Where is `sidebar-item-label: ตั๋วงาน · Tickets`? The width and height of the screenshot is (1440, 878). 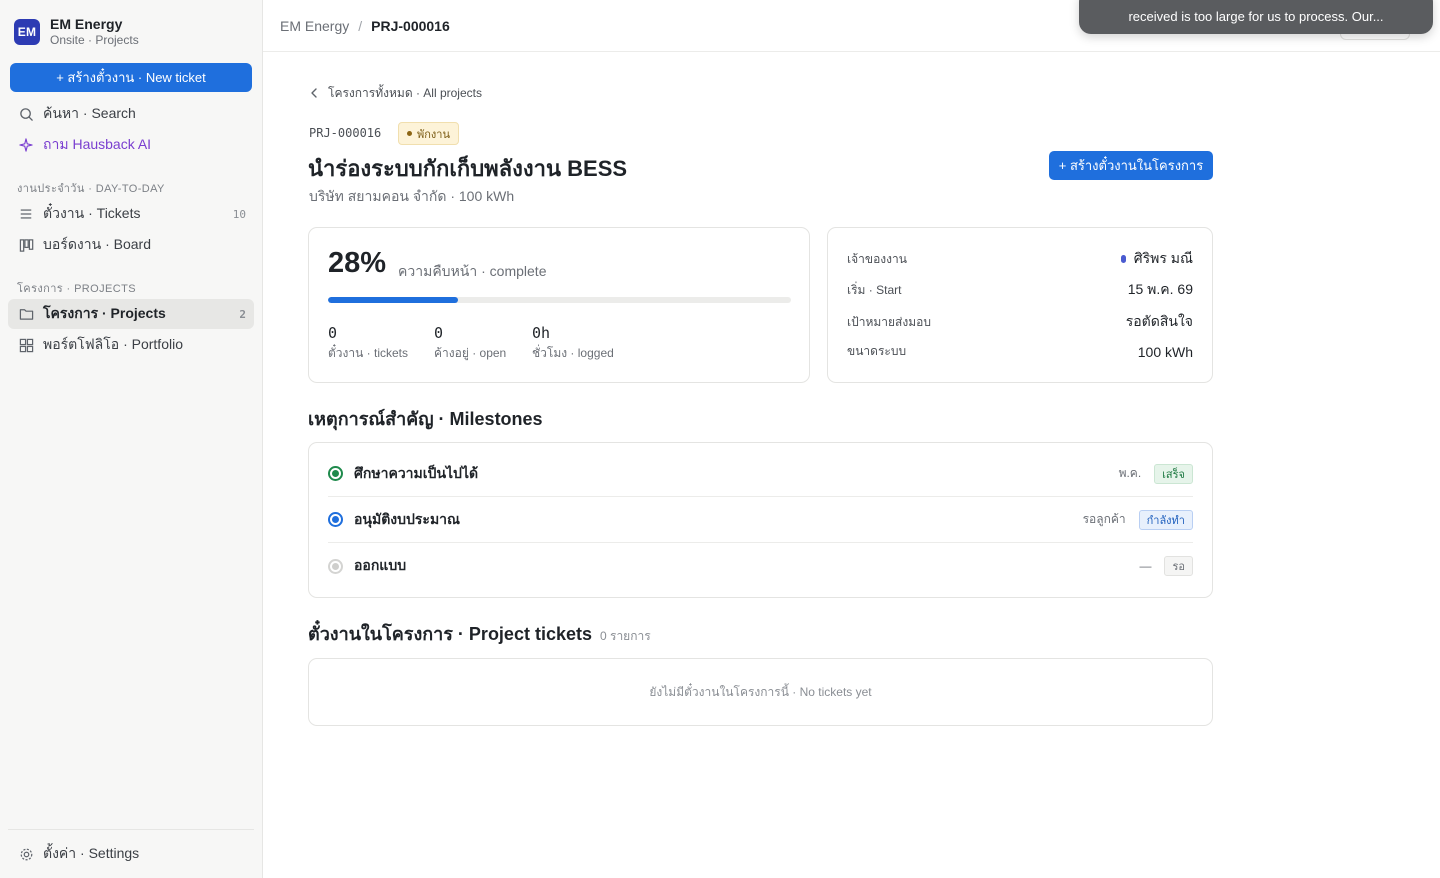
sidebar-item-label: ตั๋วงาน · Tickets is located at coordinates (92, 213).